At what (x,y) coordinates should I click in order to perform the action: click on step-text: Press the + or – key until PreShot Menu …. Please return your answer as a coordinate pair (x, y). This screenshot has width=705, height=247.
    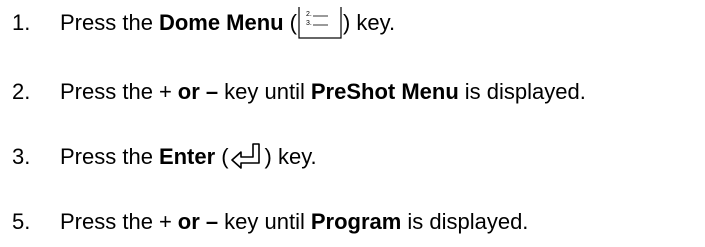
    Looking at the image, I should click on (323, 92).